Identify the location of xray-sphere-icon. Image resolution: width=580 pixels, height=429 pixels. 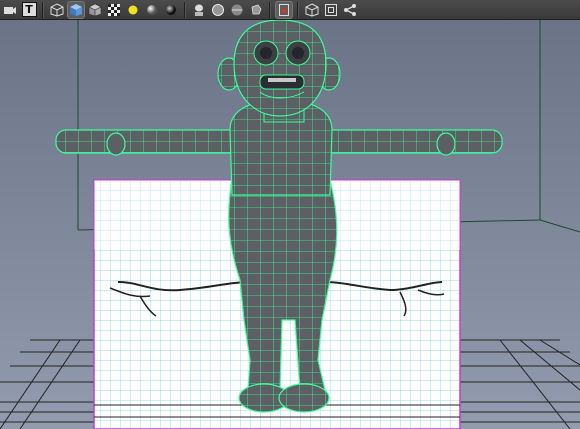
(218, 9).